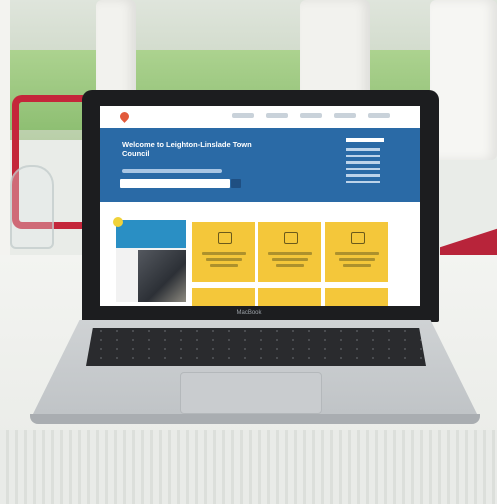 The width and height of the screenshot is (497, 504). I want to click on search-button, so click(236, 183).